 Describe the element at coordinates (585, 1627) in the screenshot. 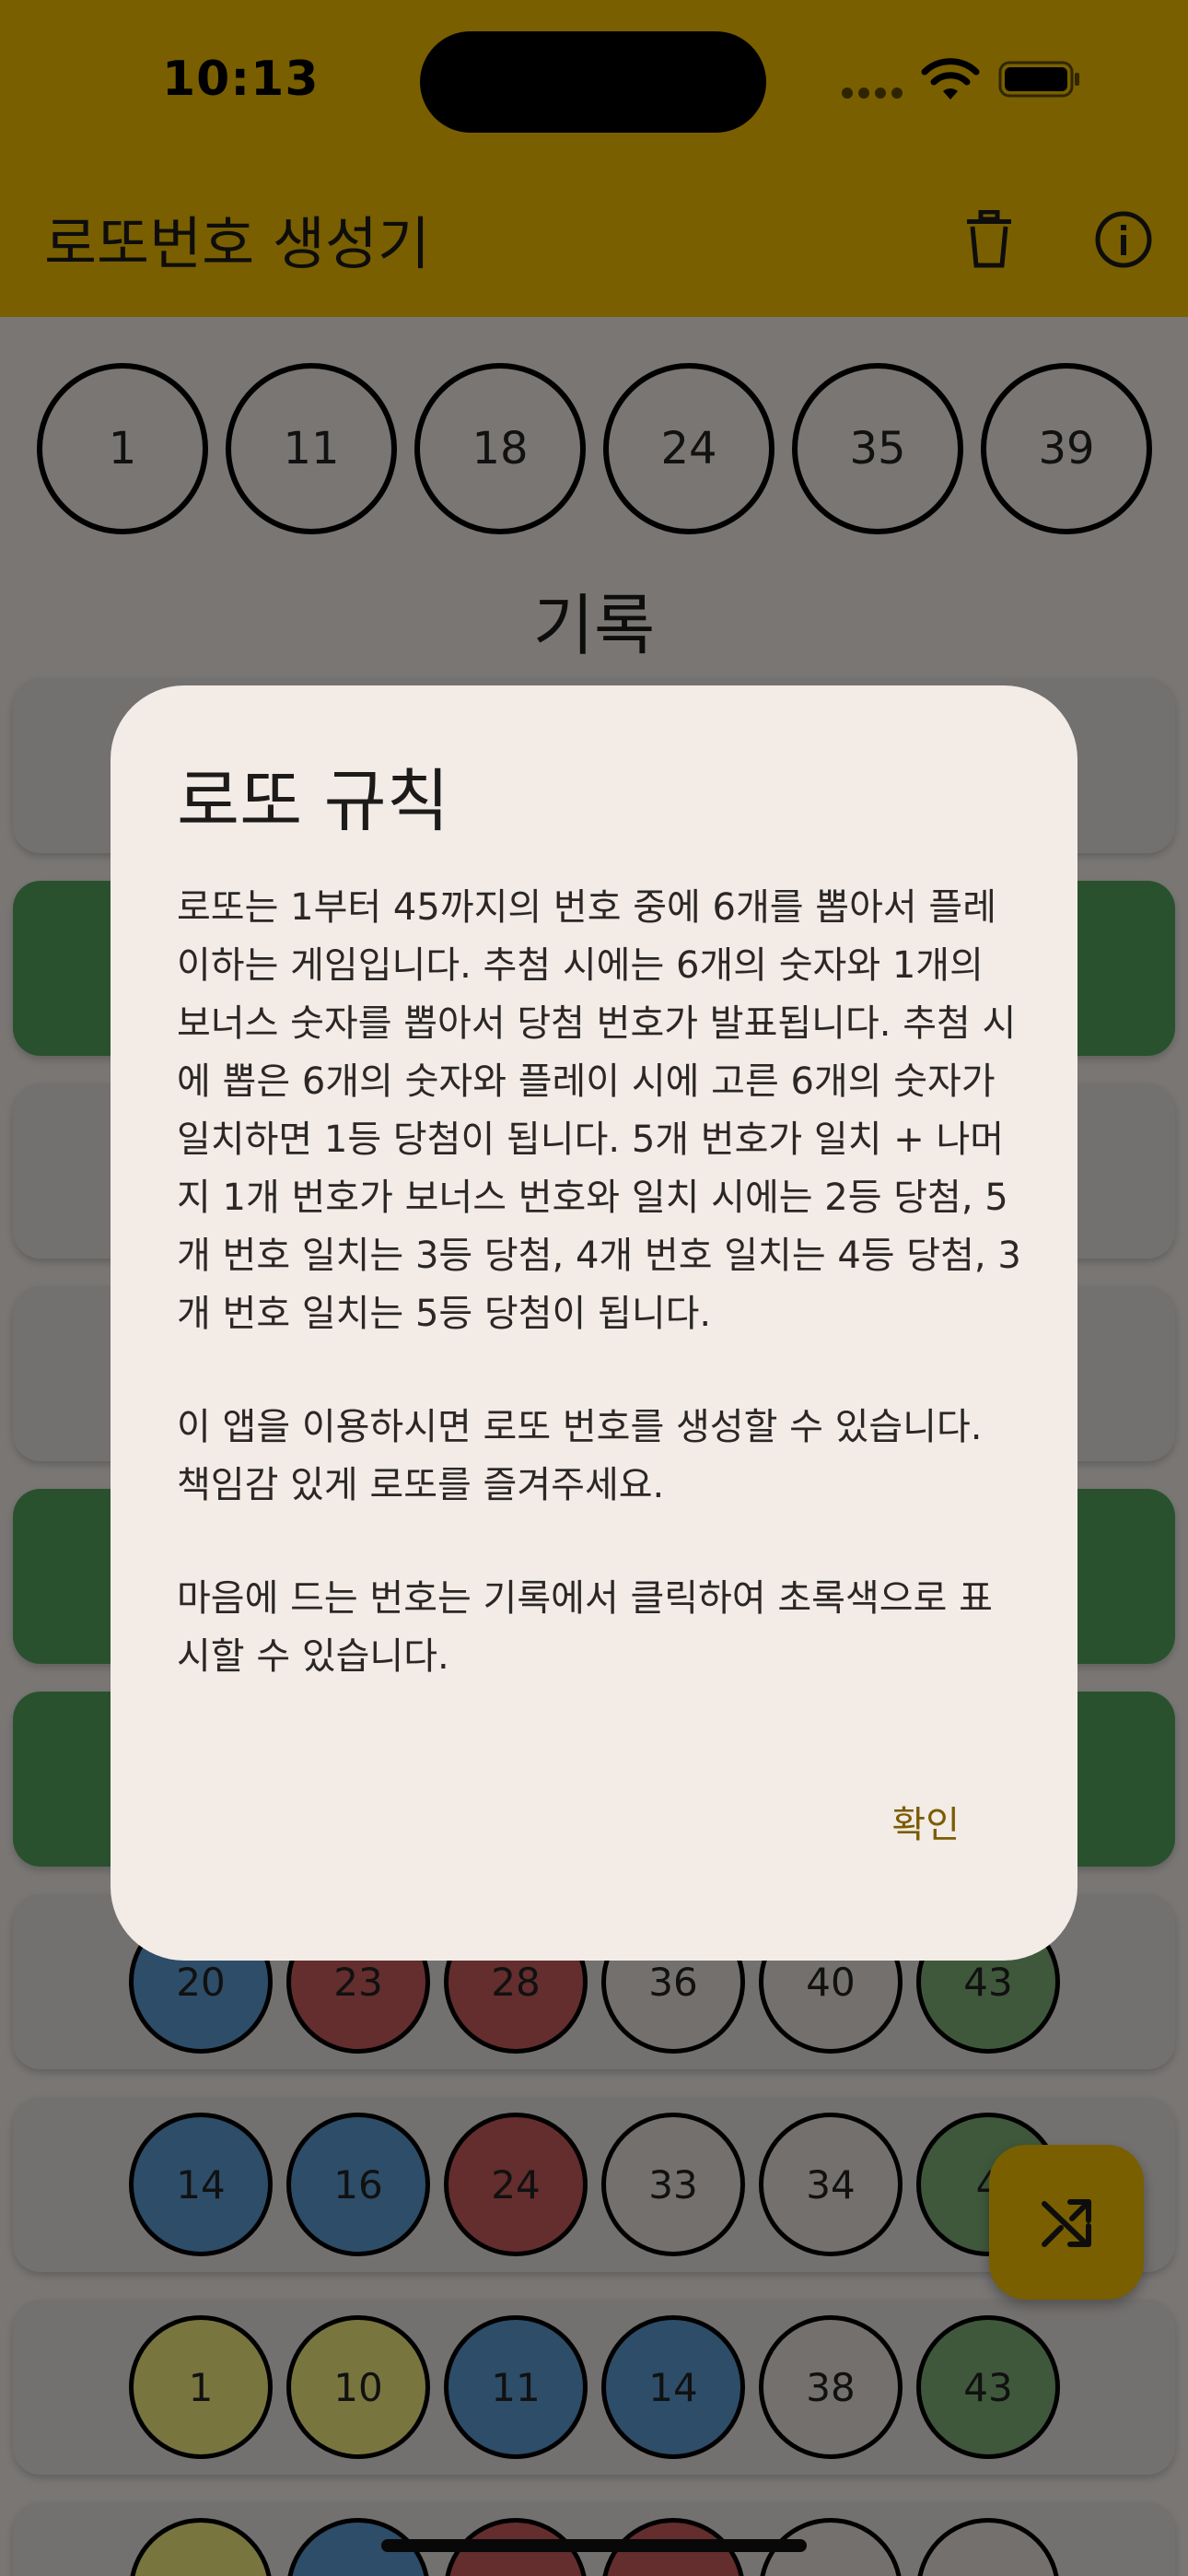

I see `dialog-paragraph: 마음에 드는 번호는 기록에서 클릭하여 초록색으로 표시할 수 있습니다.` at that location.